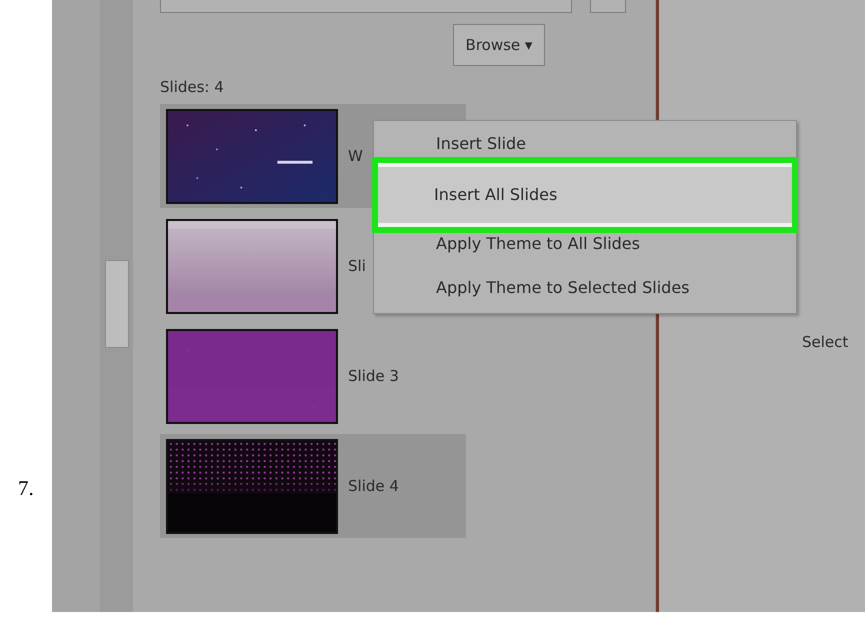 Image resolution: width=865 pixels, height=622 pixels. Describe the element at coordinates (355, 156) in the screenshot. I see `slide-label: W` at that location.